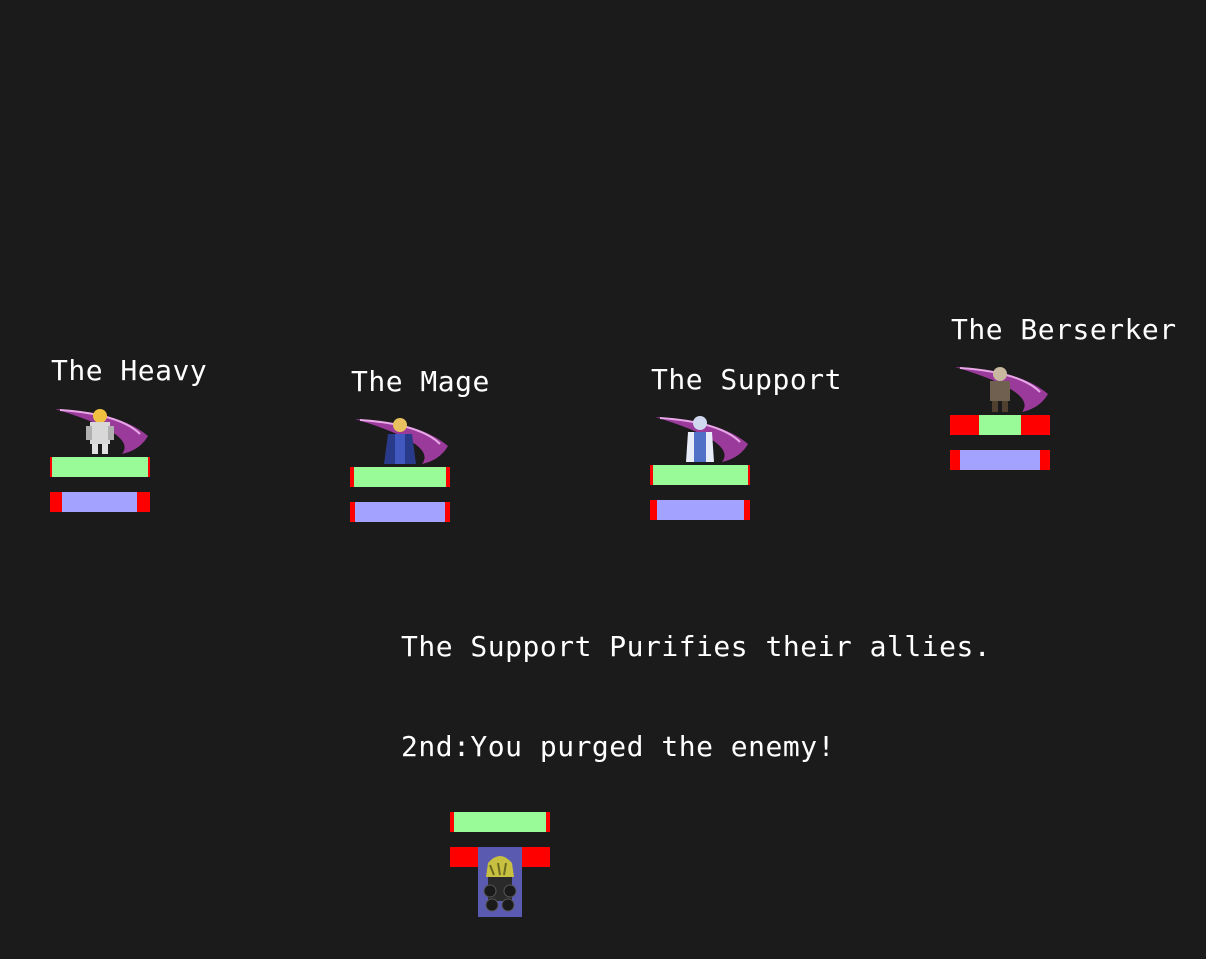  I want to click on enemy-mage-hp-bar, so click(400, 477).